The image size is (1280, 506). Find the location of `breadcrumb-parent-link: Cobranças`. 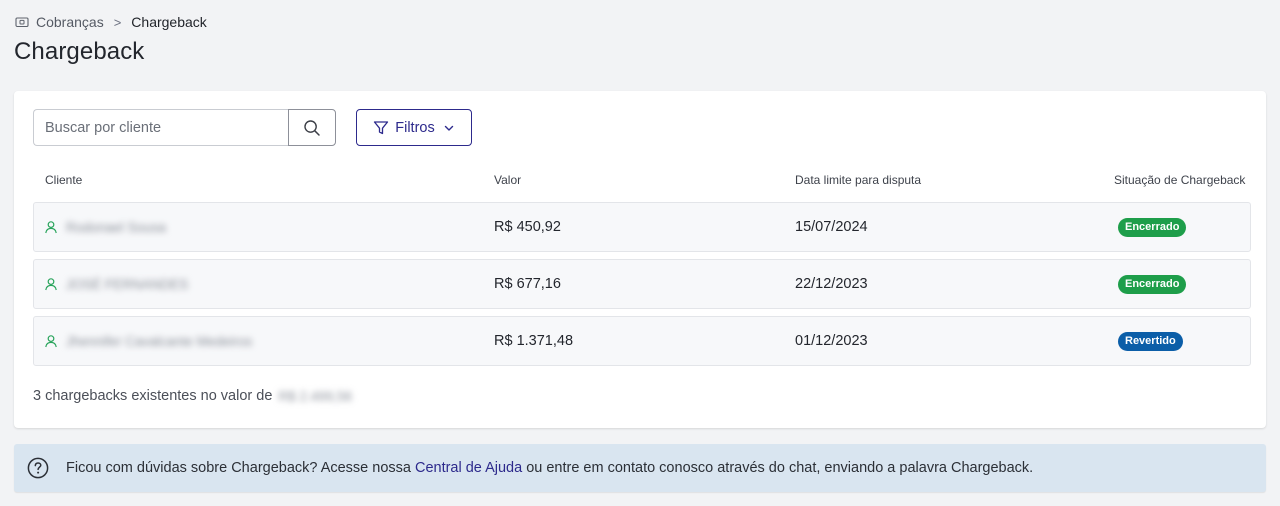

breadcrumb-parent-link: Cobranças is located at coordinates (70, 22).